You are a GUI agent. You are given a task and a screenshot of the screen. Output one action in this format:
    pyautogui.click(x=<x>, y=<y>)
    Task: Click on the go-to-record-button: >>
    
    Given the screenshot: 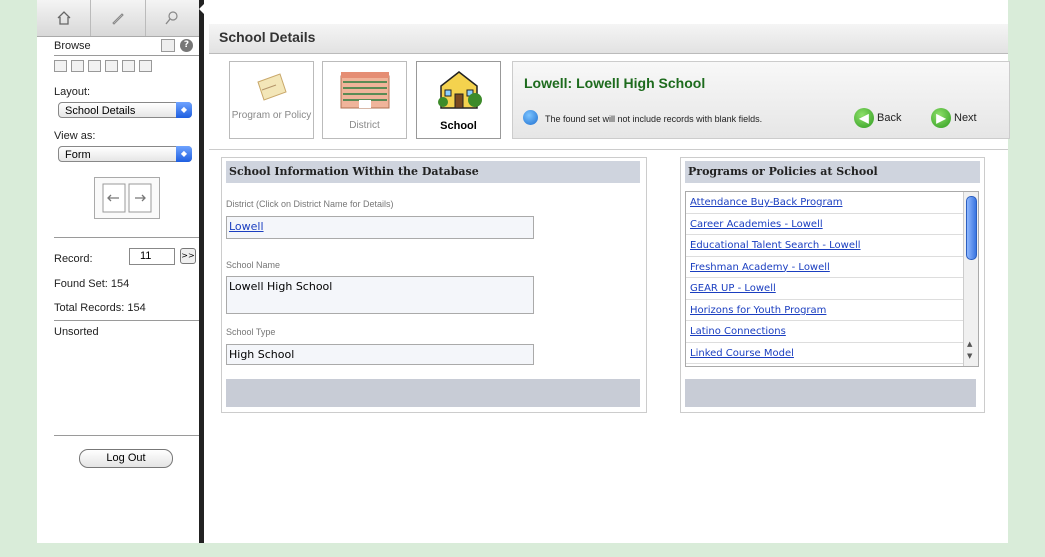 What is the action you would take?
    pyautogui.click(x=188, y=256)
    